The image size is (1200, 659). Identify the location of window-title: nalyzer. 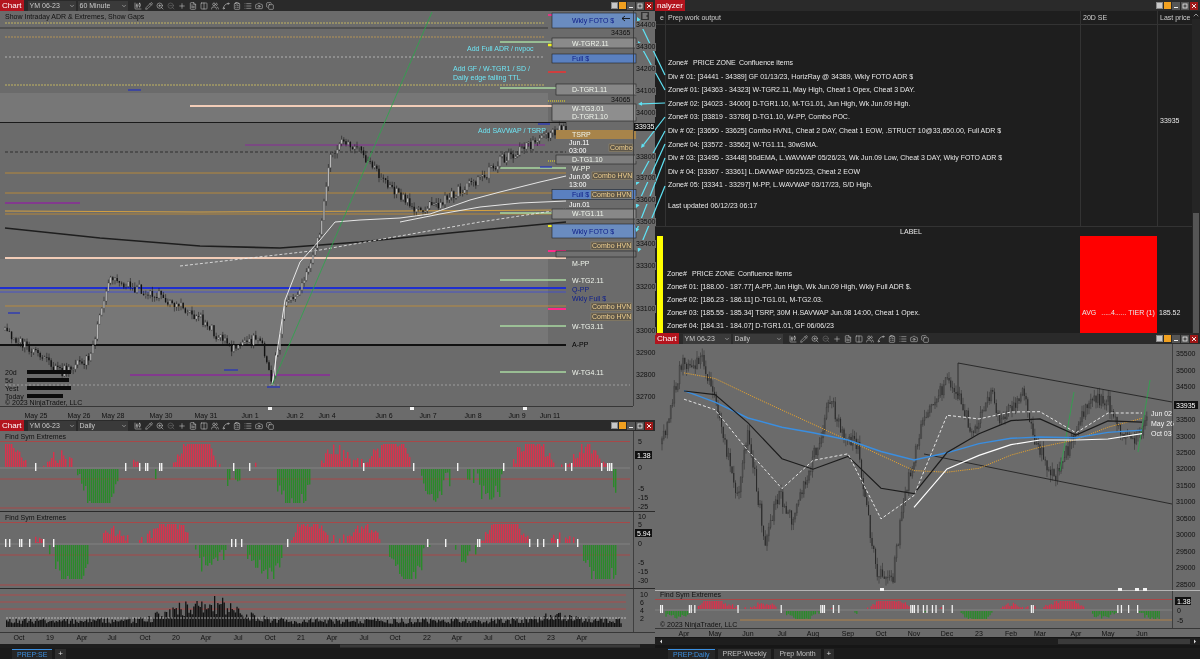
(670, 5).